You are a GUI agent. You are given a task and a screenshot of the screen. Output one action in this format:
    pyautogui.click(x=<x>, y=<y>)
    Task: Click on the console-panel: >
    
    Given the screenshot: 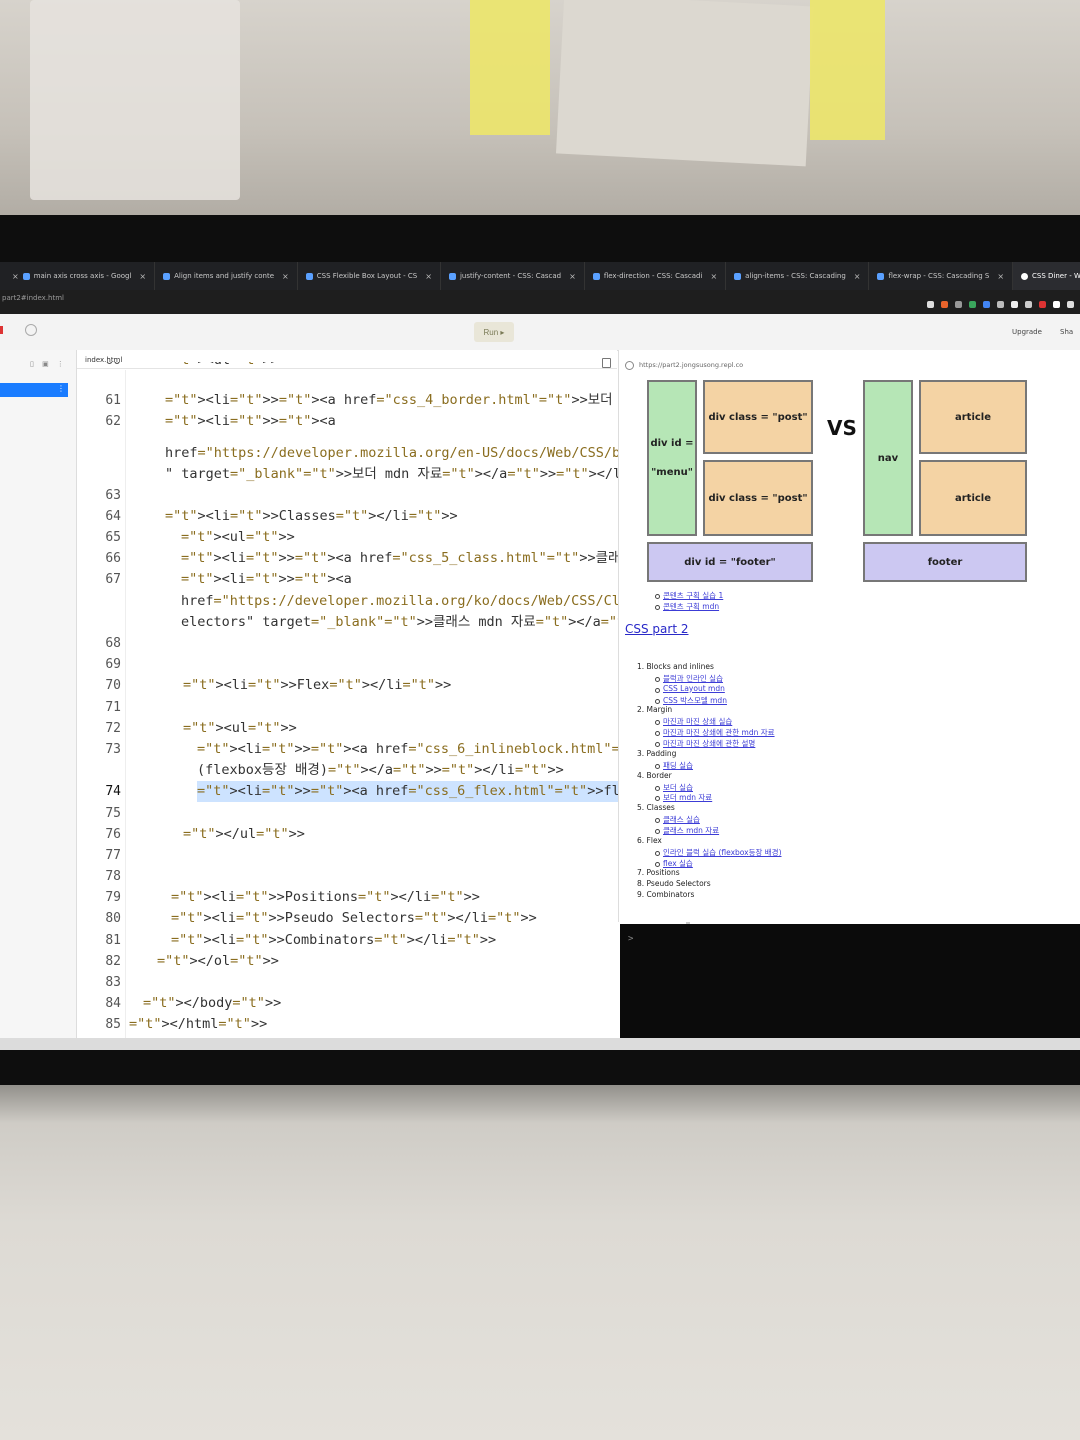 What is the action you would take?
    pyautogui.click(x=850, y=981)
    